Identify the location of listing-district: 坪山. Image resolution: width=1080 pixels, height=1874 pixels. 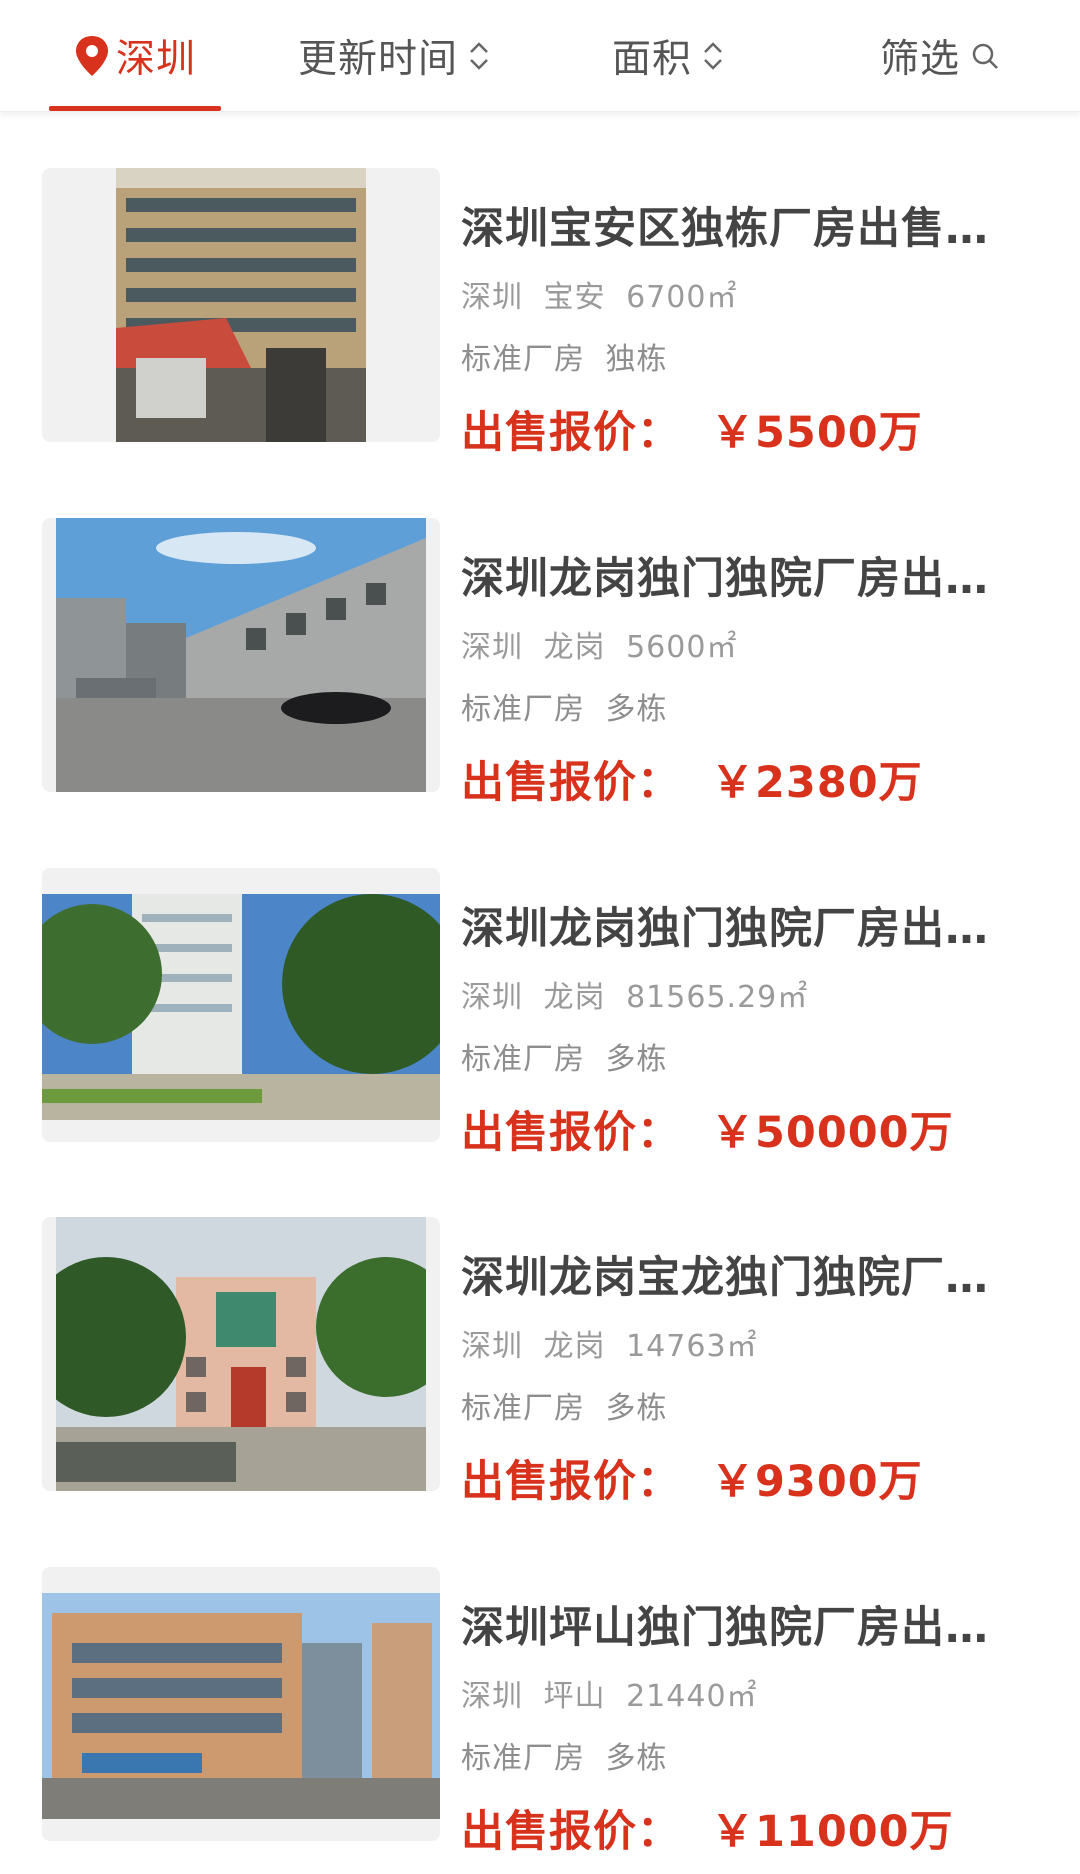
(574, 1696).